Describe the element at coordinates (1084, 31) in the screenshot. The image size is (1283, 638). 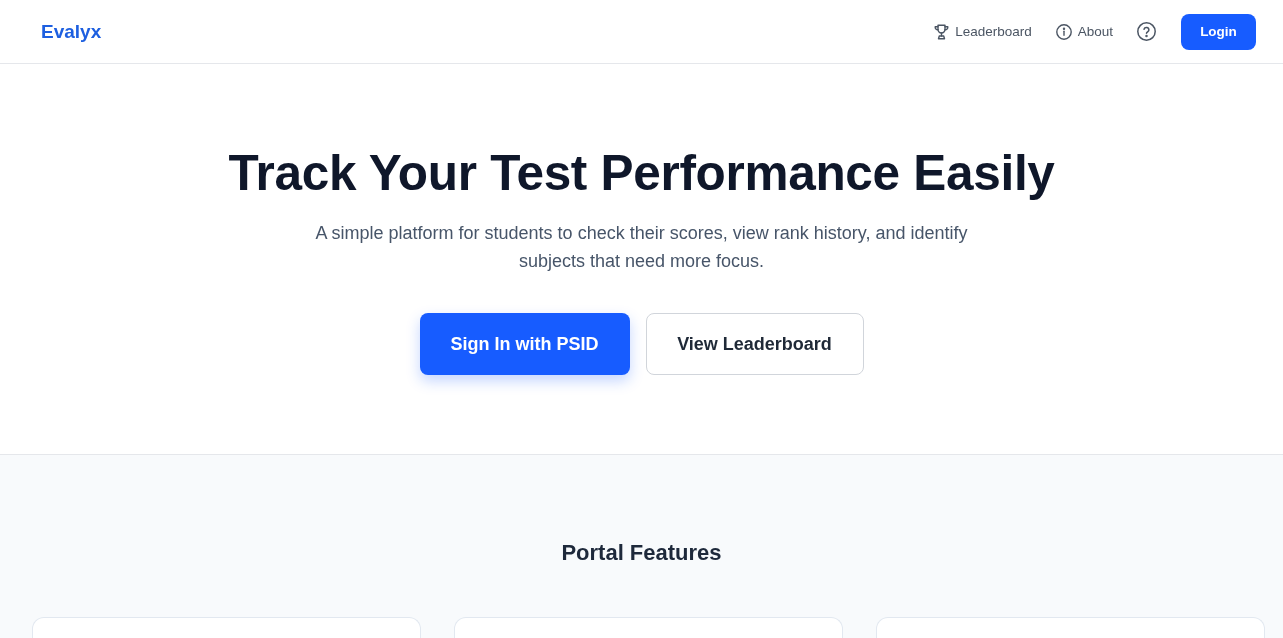
I see `nav-link: About` at that location.